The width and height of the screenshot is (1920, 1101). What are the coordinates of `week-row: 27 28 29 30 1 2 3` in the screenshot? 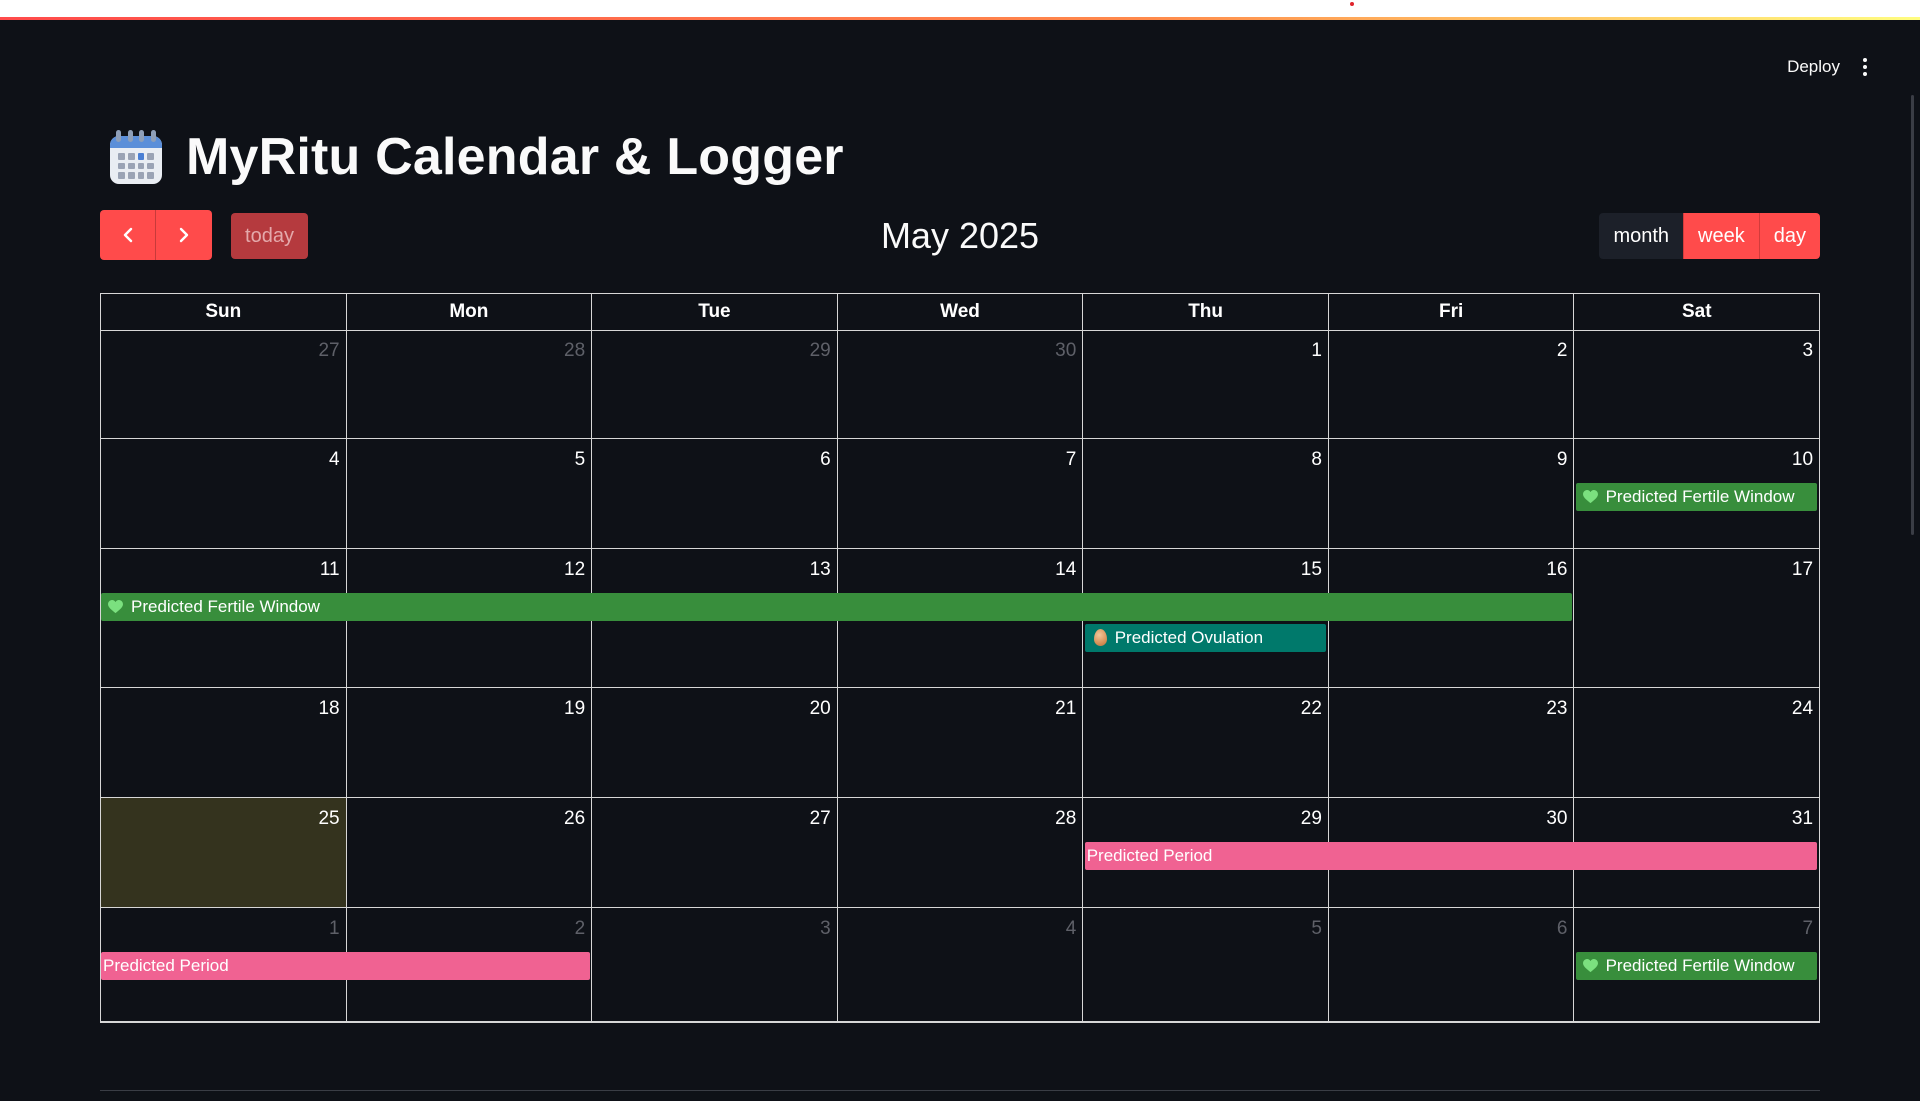 It's located at (960, 384).